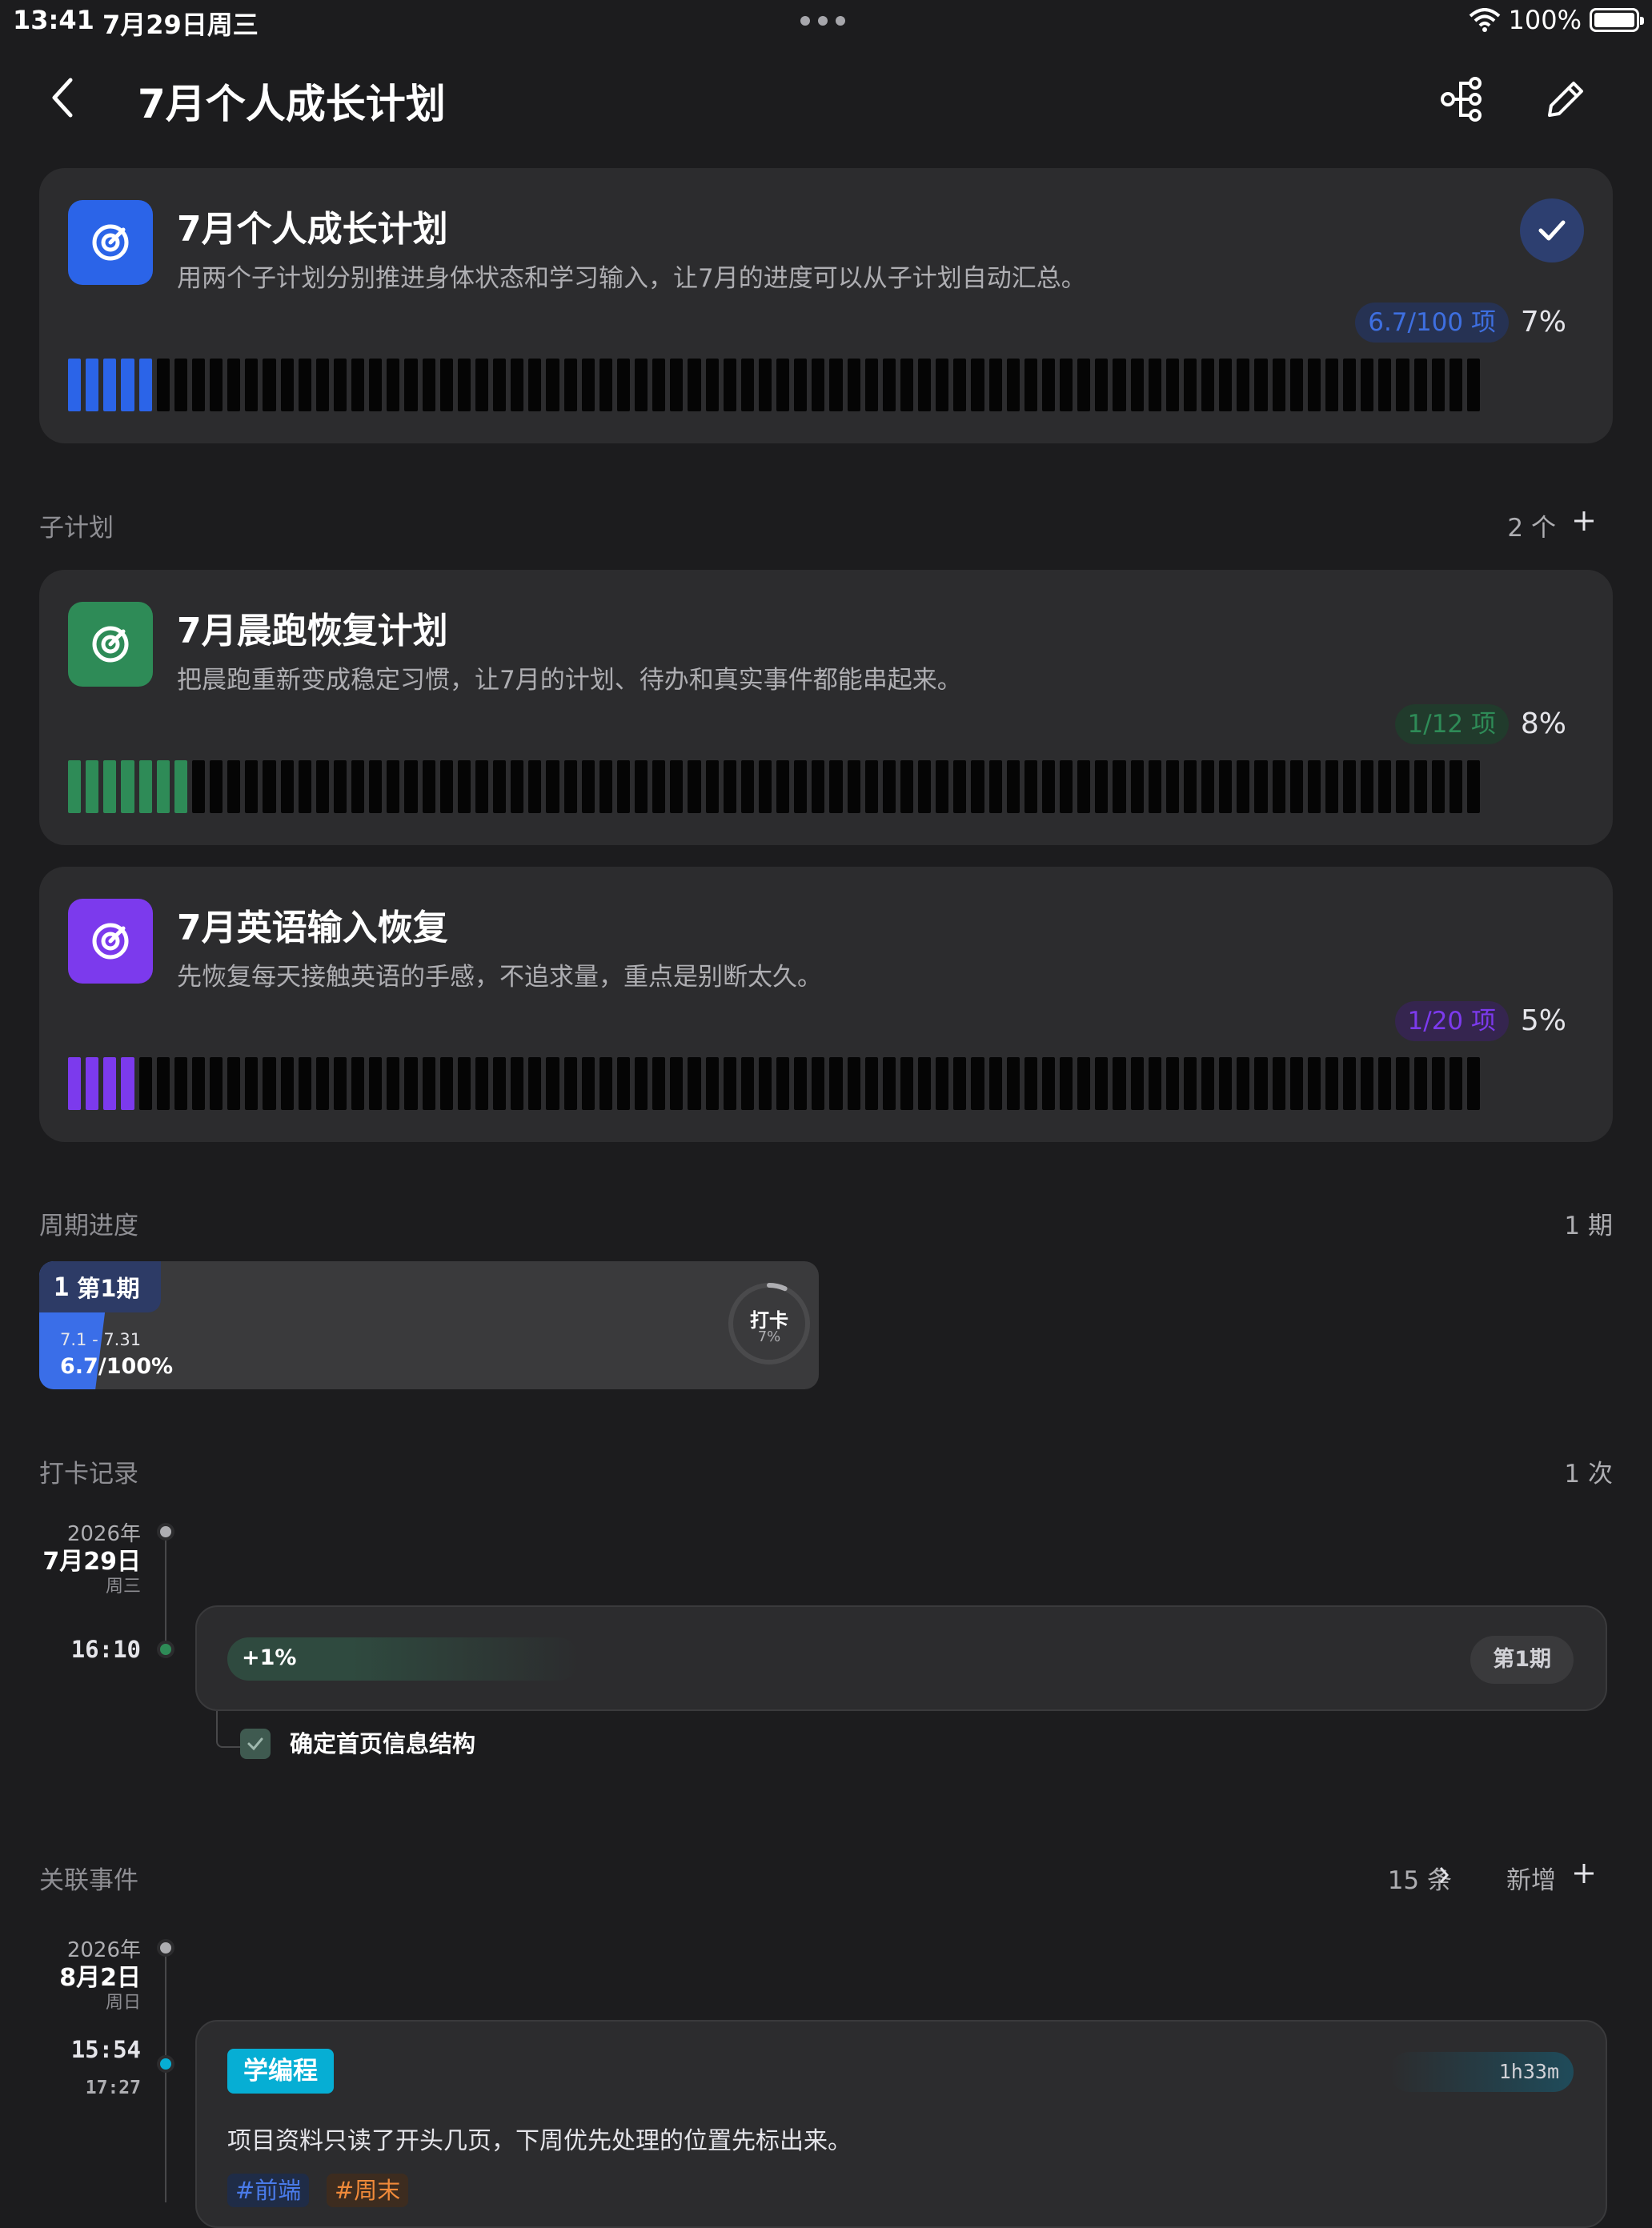 This screenshot has height=2228, width=1652. What do you see at coordinates (1565, 100) in the screenshot?
I see `edit-pencil-icon` at bounding box center [1565, 100].